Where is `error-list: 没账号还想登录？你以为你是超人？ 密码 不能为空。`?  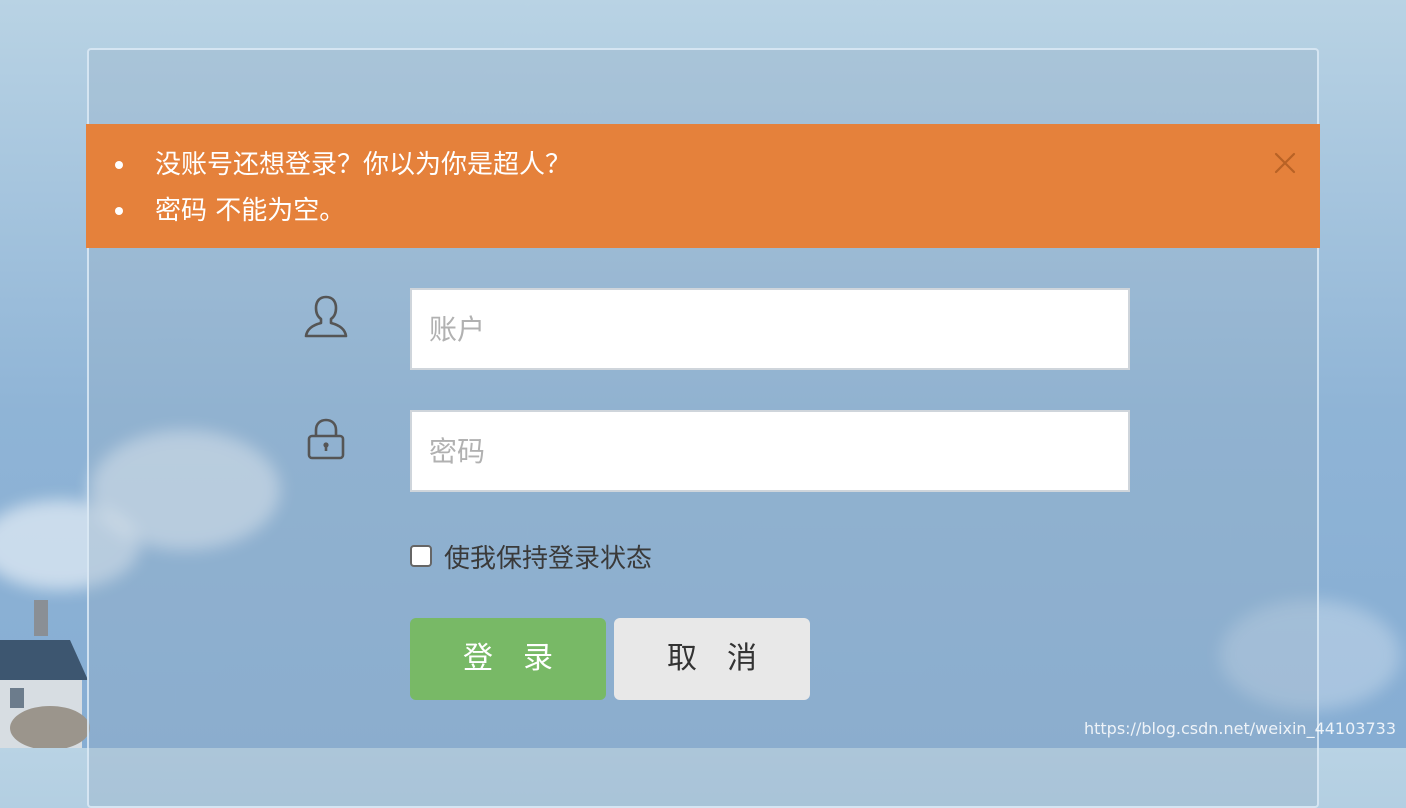
error-list: 没账号还想登录？你以为你是超人？ 密码 不能为空。 is located at coordinates (328, 192).